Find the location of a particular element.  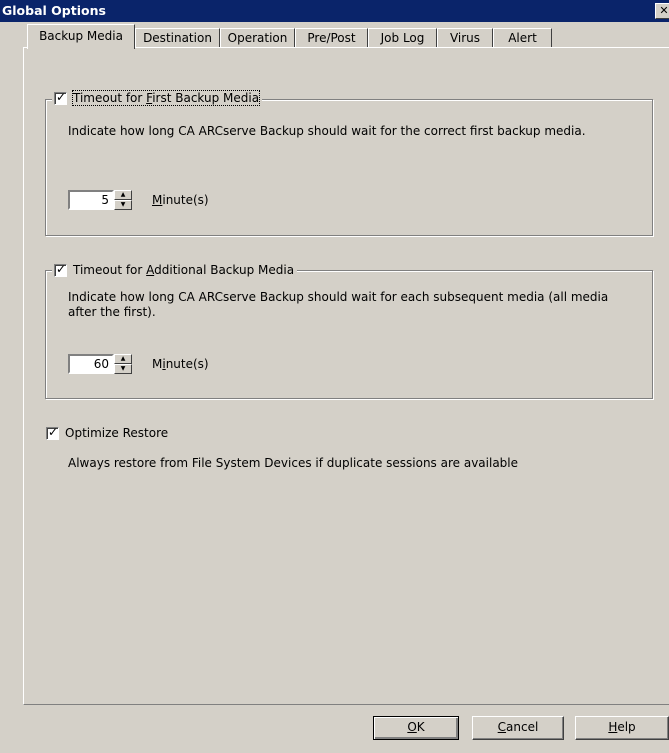

close-button: ✕ is located at coordinates (662, 11).